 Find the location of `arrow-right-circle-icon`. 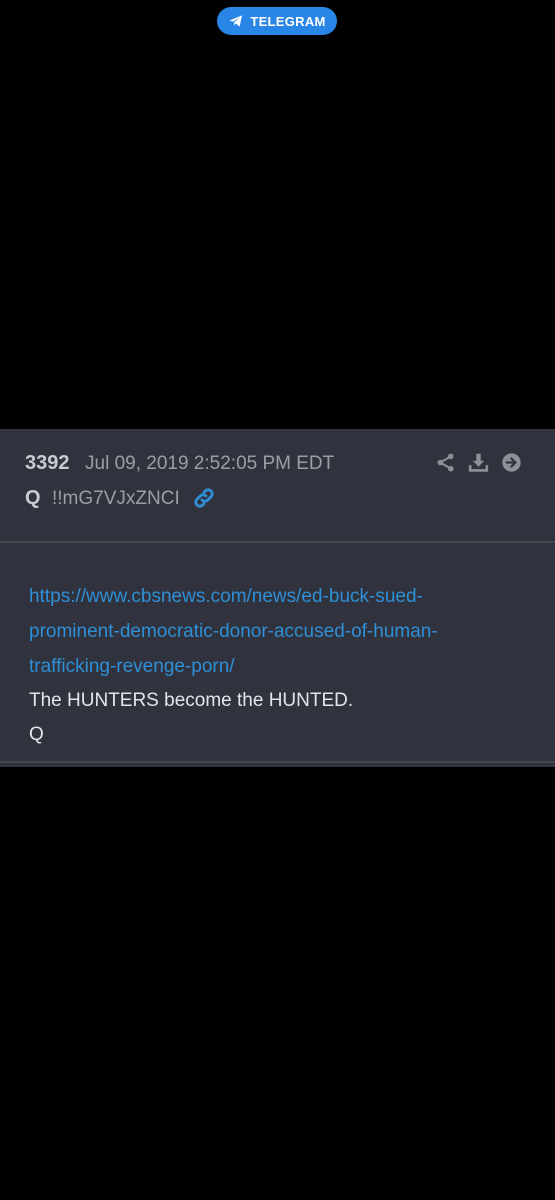

arrow-right-circle-icon is located at coordinates (511, 462).